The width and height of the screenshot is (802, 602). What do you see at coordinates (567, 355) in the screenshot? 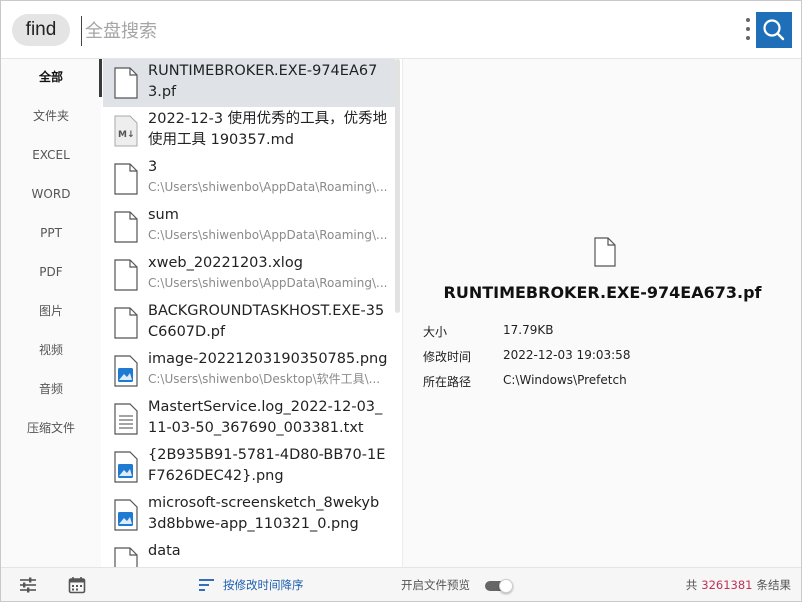
I see `preview-modified-value: 2022-12-03 19:03:58` at bounding box center [567, 355].